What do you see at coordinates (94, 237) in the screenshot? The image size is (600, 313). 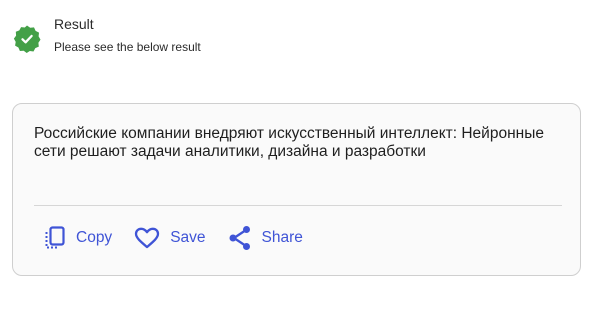 I see `copy-label: Copy` at bounding box center [94, 237].